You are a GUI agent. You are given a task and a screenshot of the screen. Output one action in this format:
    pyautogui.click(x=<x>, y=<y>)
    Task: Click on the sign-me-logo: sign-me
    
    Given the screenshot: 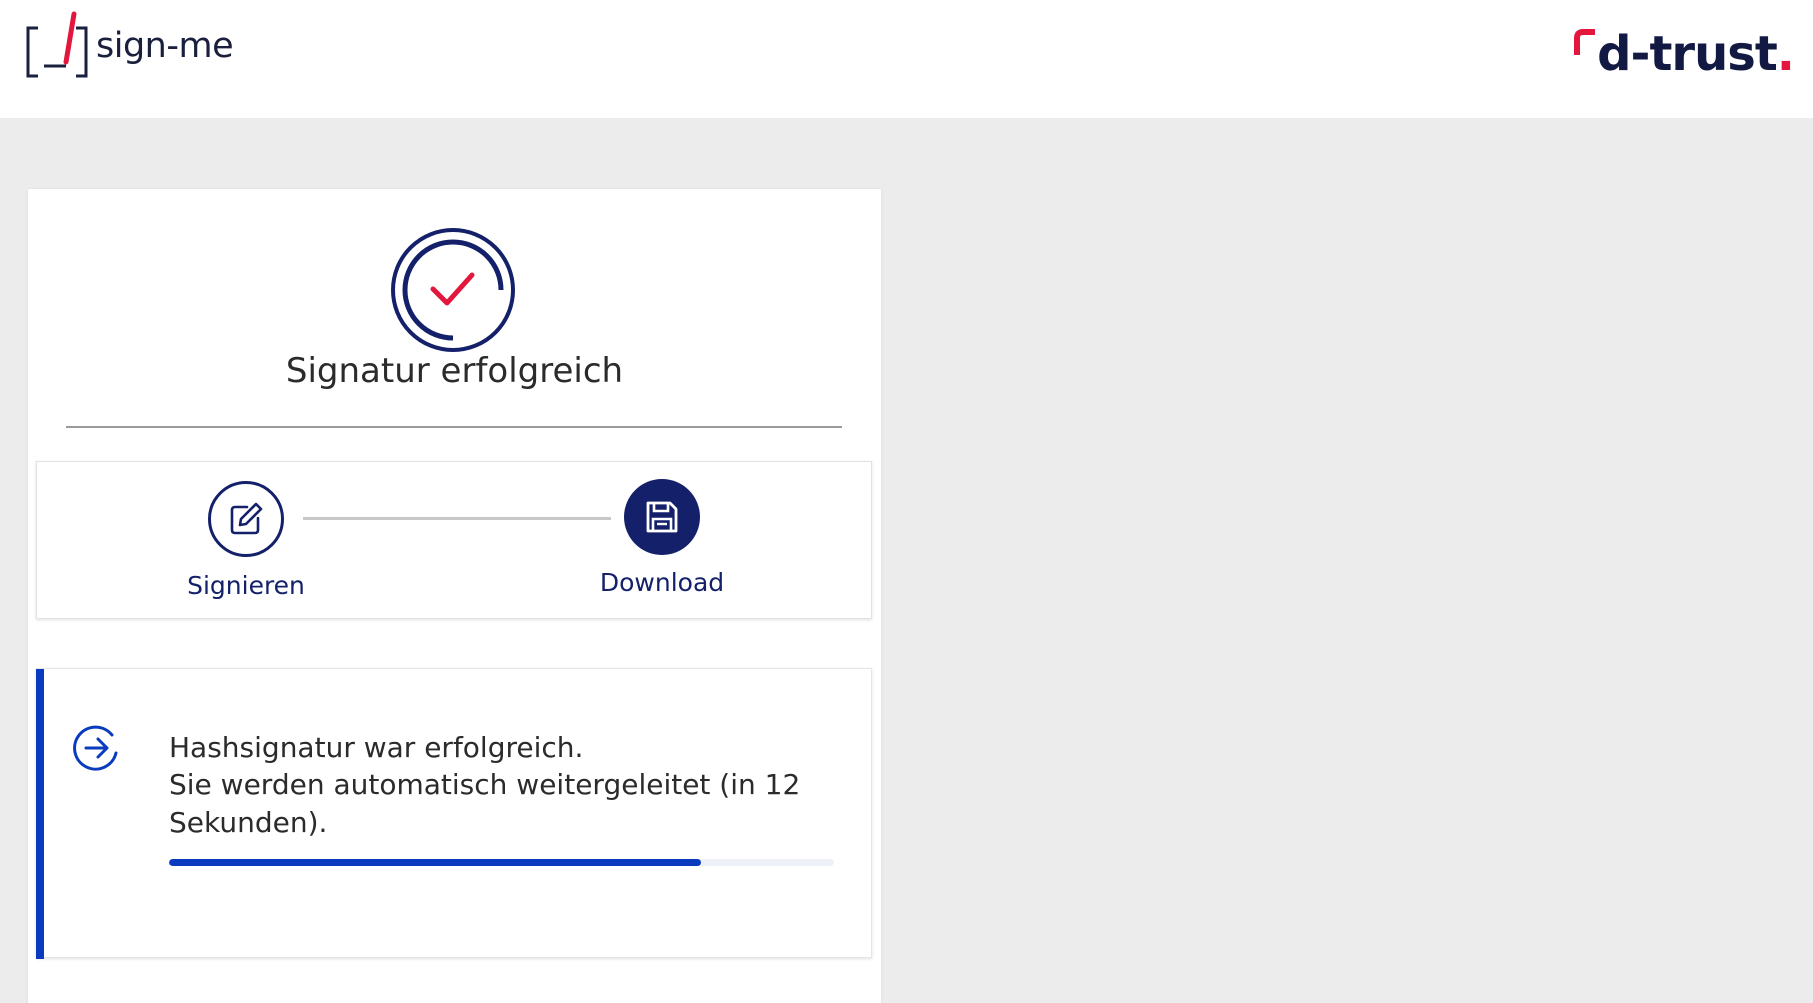 What is the action you would take?
    pyautogui.click(x=130, y=45)
    